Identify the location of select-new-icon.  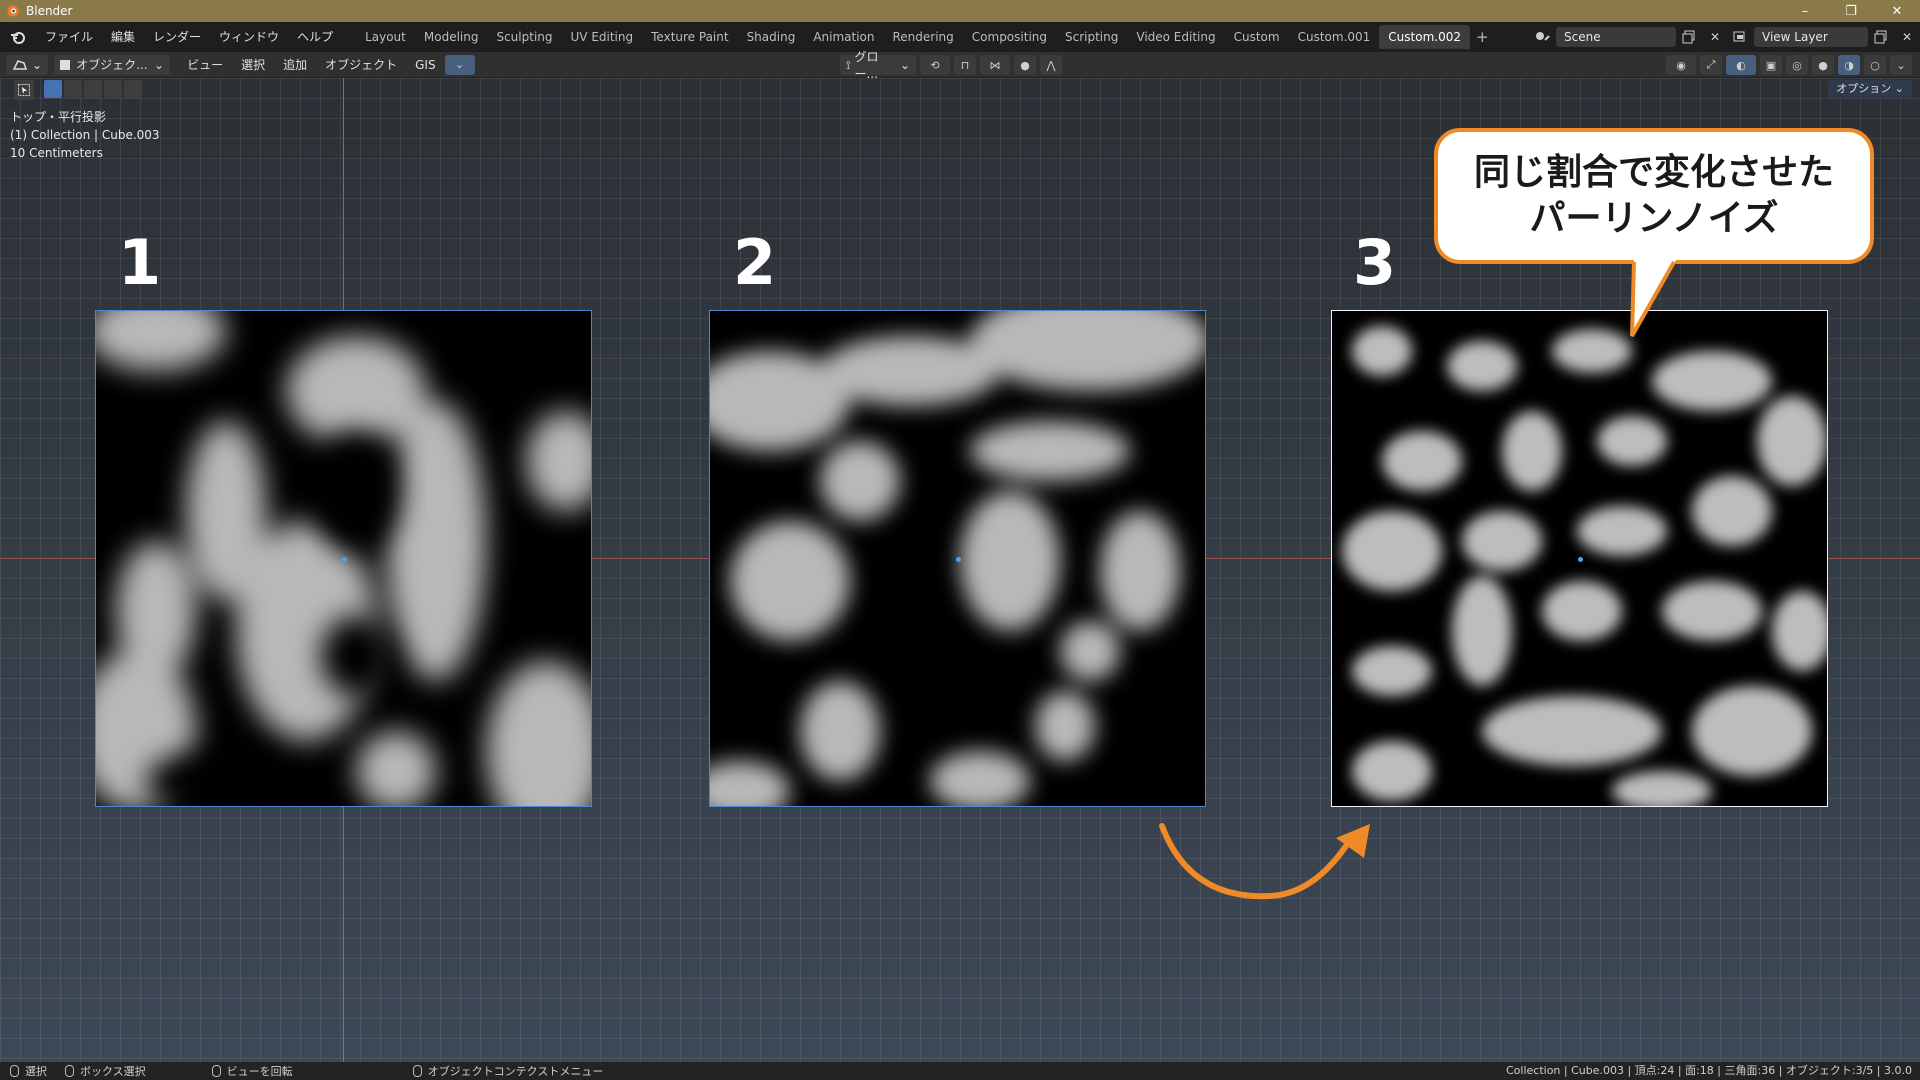
(53, 89).